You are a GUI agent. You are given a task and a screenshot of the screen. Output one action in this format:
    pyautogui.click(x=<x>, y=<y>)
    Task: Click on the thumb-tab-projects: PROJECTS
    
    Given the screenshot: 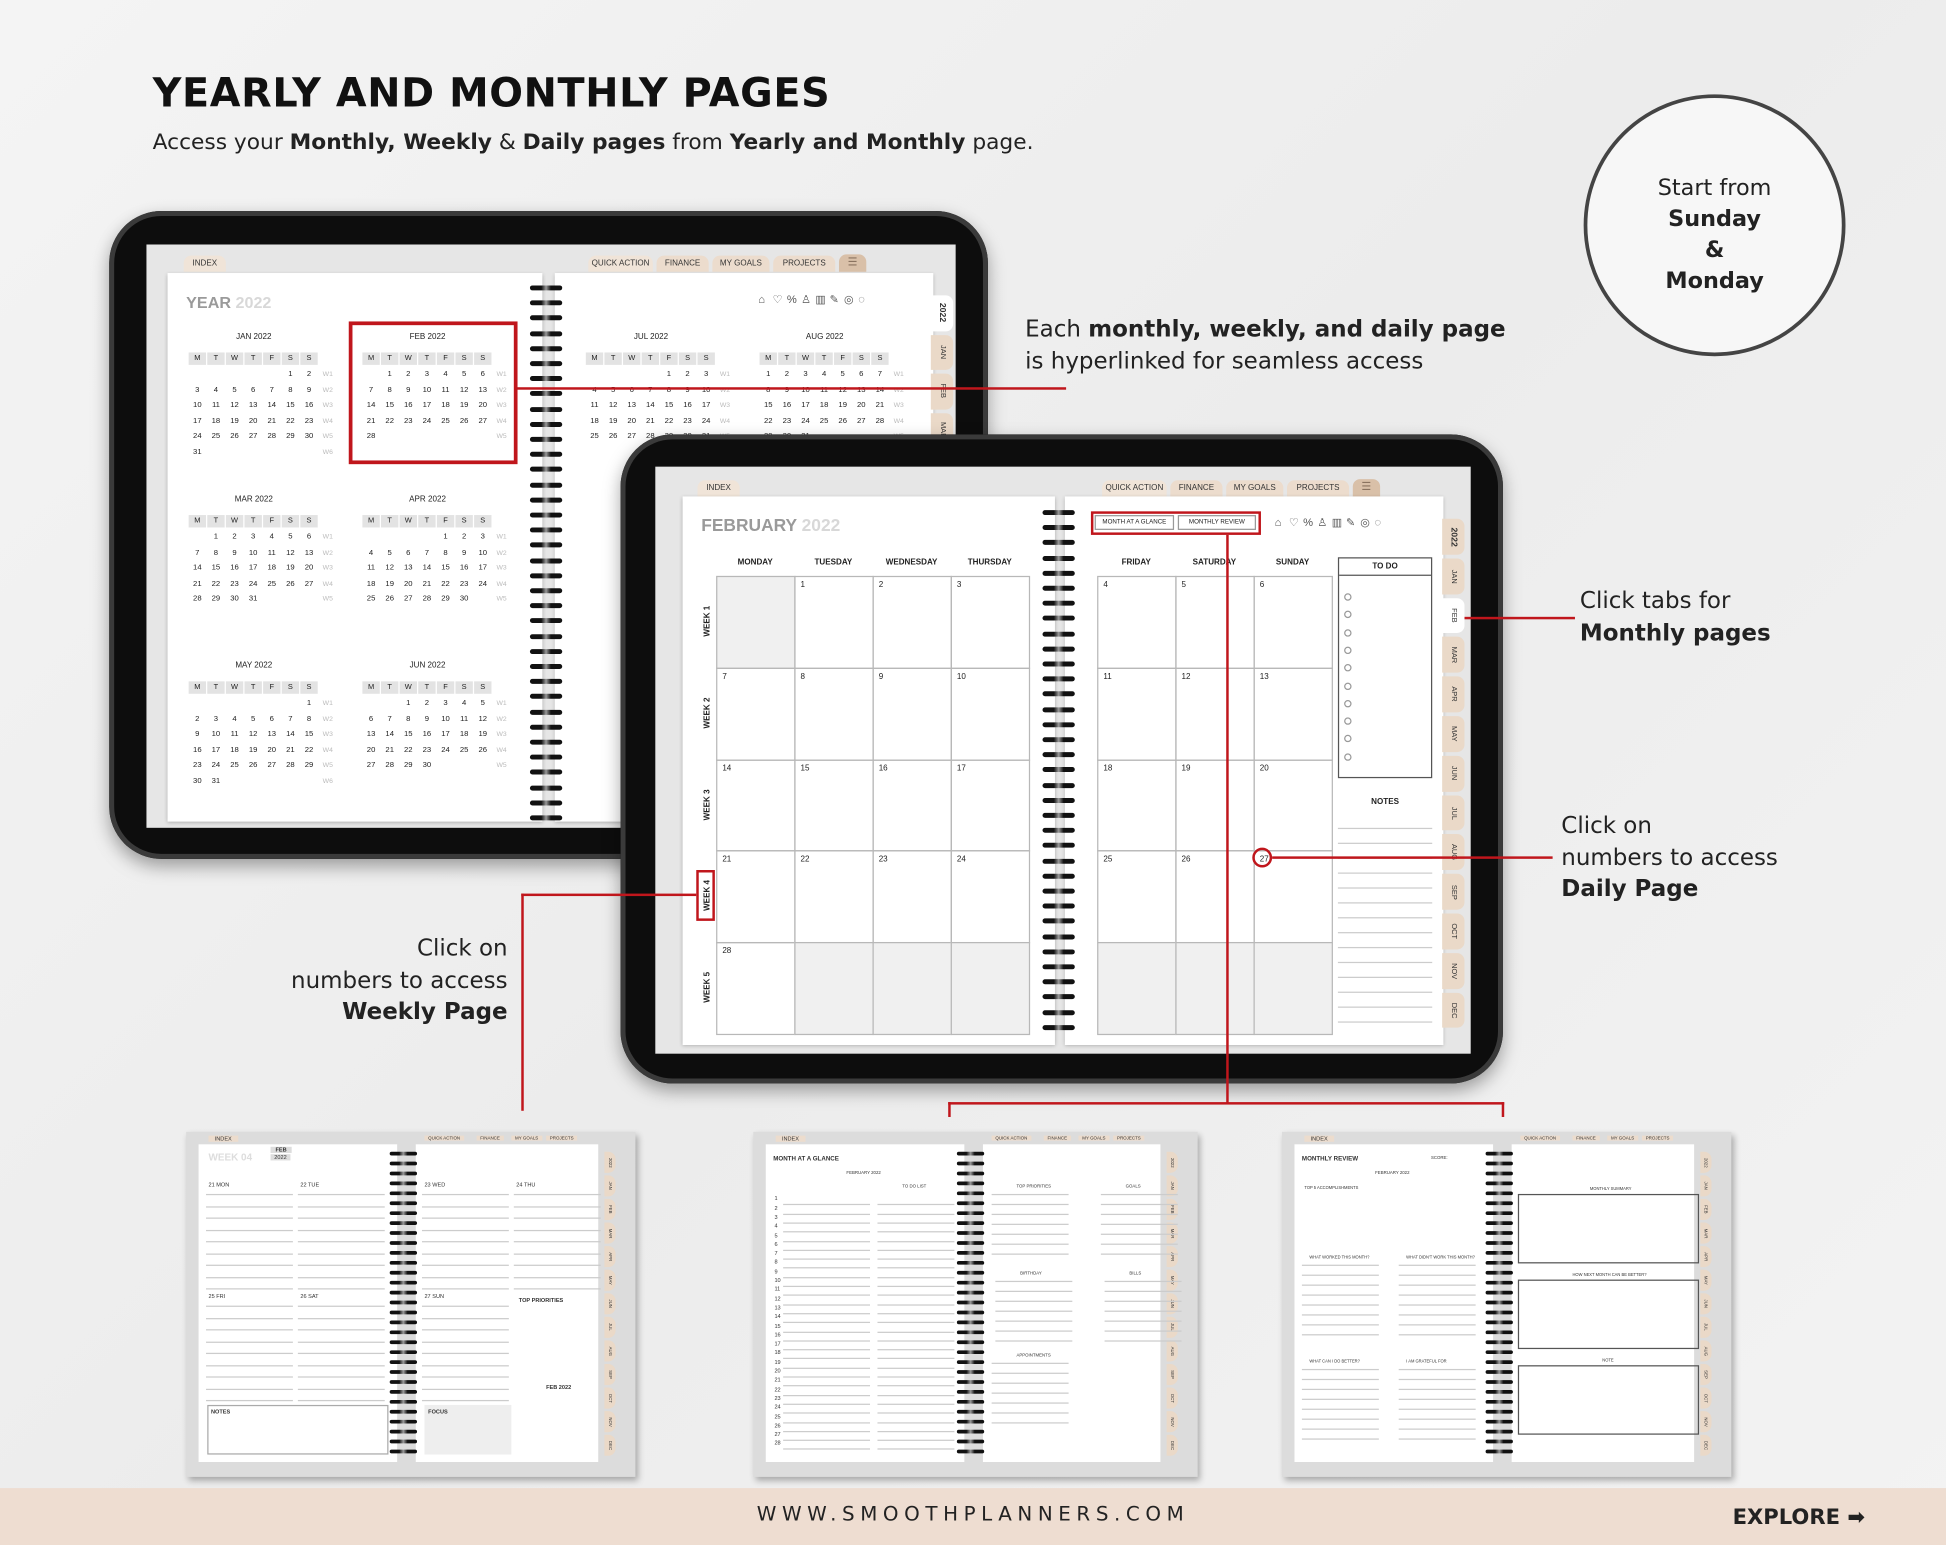 What is the action you would take?
    pyautogui.click(x=1129, y=1138)
    